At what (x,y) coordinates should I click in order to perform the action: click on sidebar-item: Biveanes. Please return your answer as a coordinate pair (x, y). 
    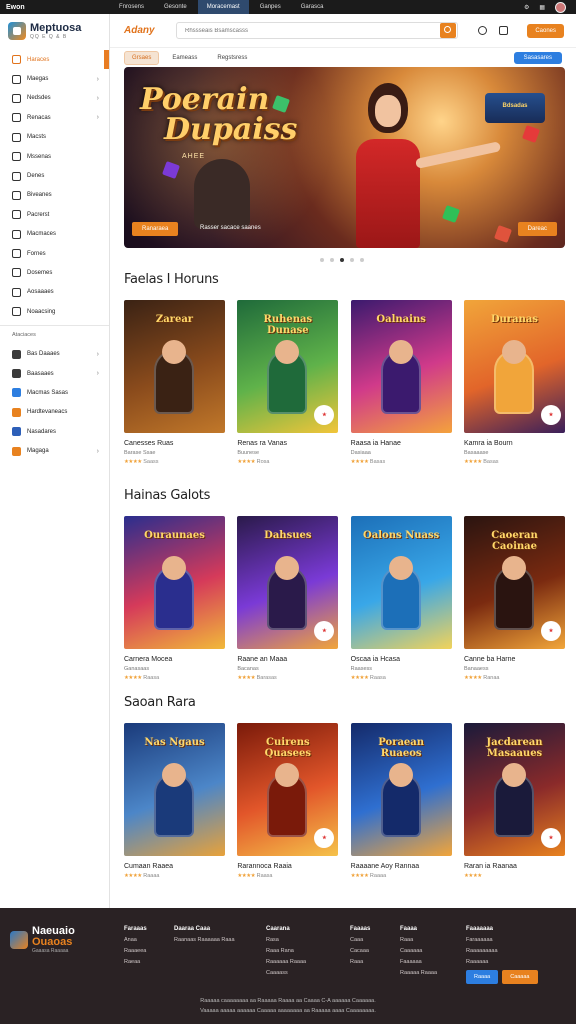
    Looking at the image, I should click on (54, 195).